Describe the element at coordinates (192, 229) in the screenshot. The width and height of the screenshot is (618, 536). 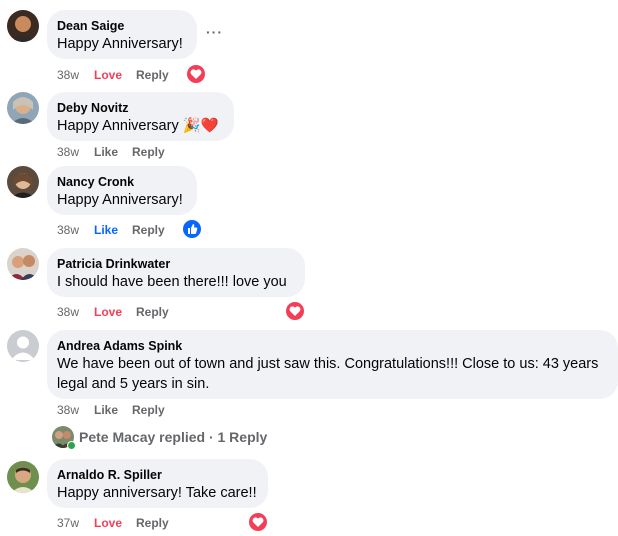
I see `thumbs-up-reaction-icon` at that location.